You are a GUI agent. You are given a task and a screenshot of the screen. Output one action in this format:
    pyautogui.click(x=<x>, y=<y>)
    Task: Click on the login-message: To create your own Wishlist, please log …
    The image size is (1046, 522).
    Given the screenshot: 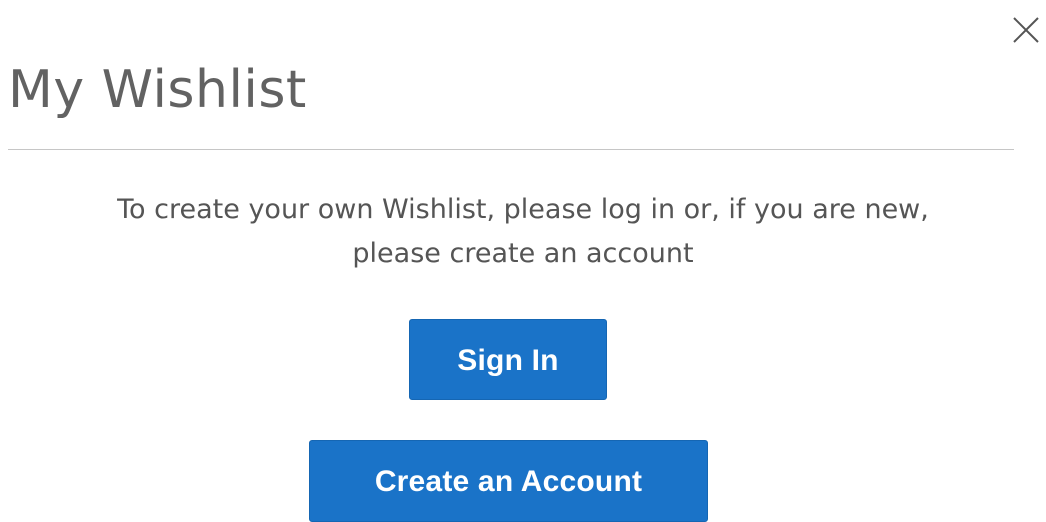 What is the action you would take?
    pyautogui.click(x=523, y=231)
    